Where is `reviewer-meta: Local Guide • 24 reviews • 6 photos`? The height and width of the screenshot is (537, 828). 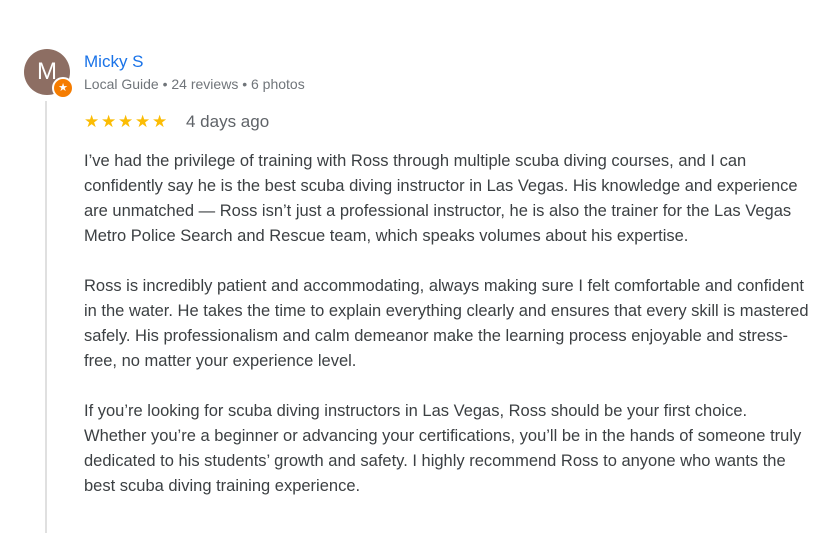 reviewer-meta: Local Guide • 24 reviews • 6 photos is located at coordinates (194, 84).